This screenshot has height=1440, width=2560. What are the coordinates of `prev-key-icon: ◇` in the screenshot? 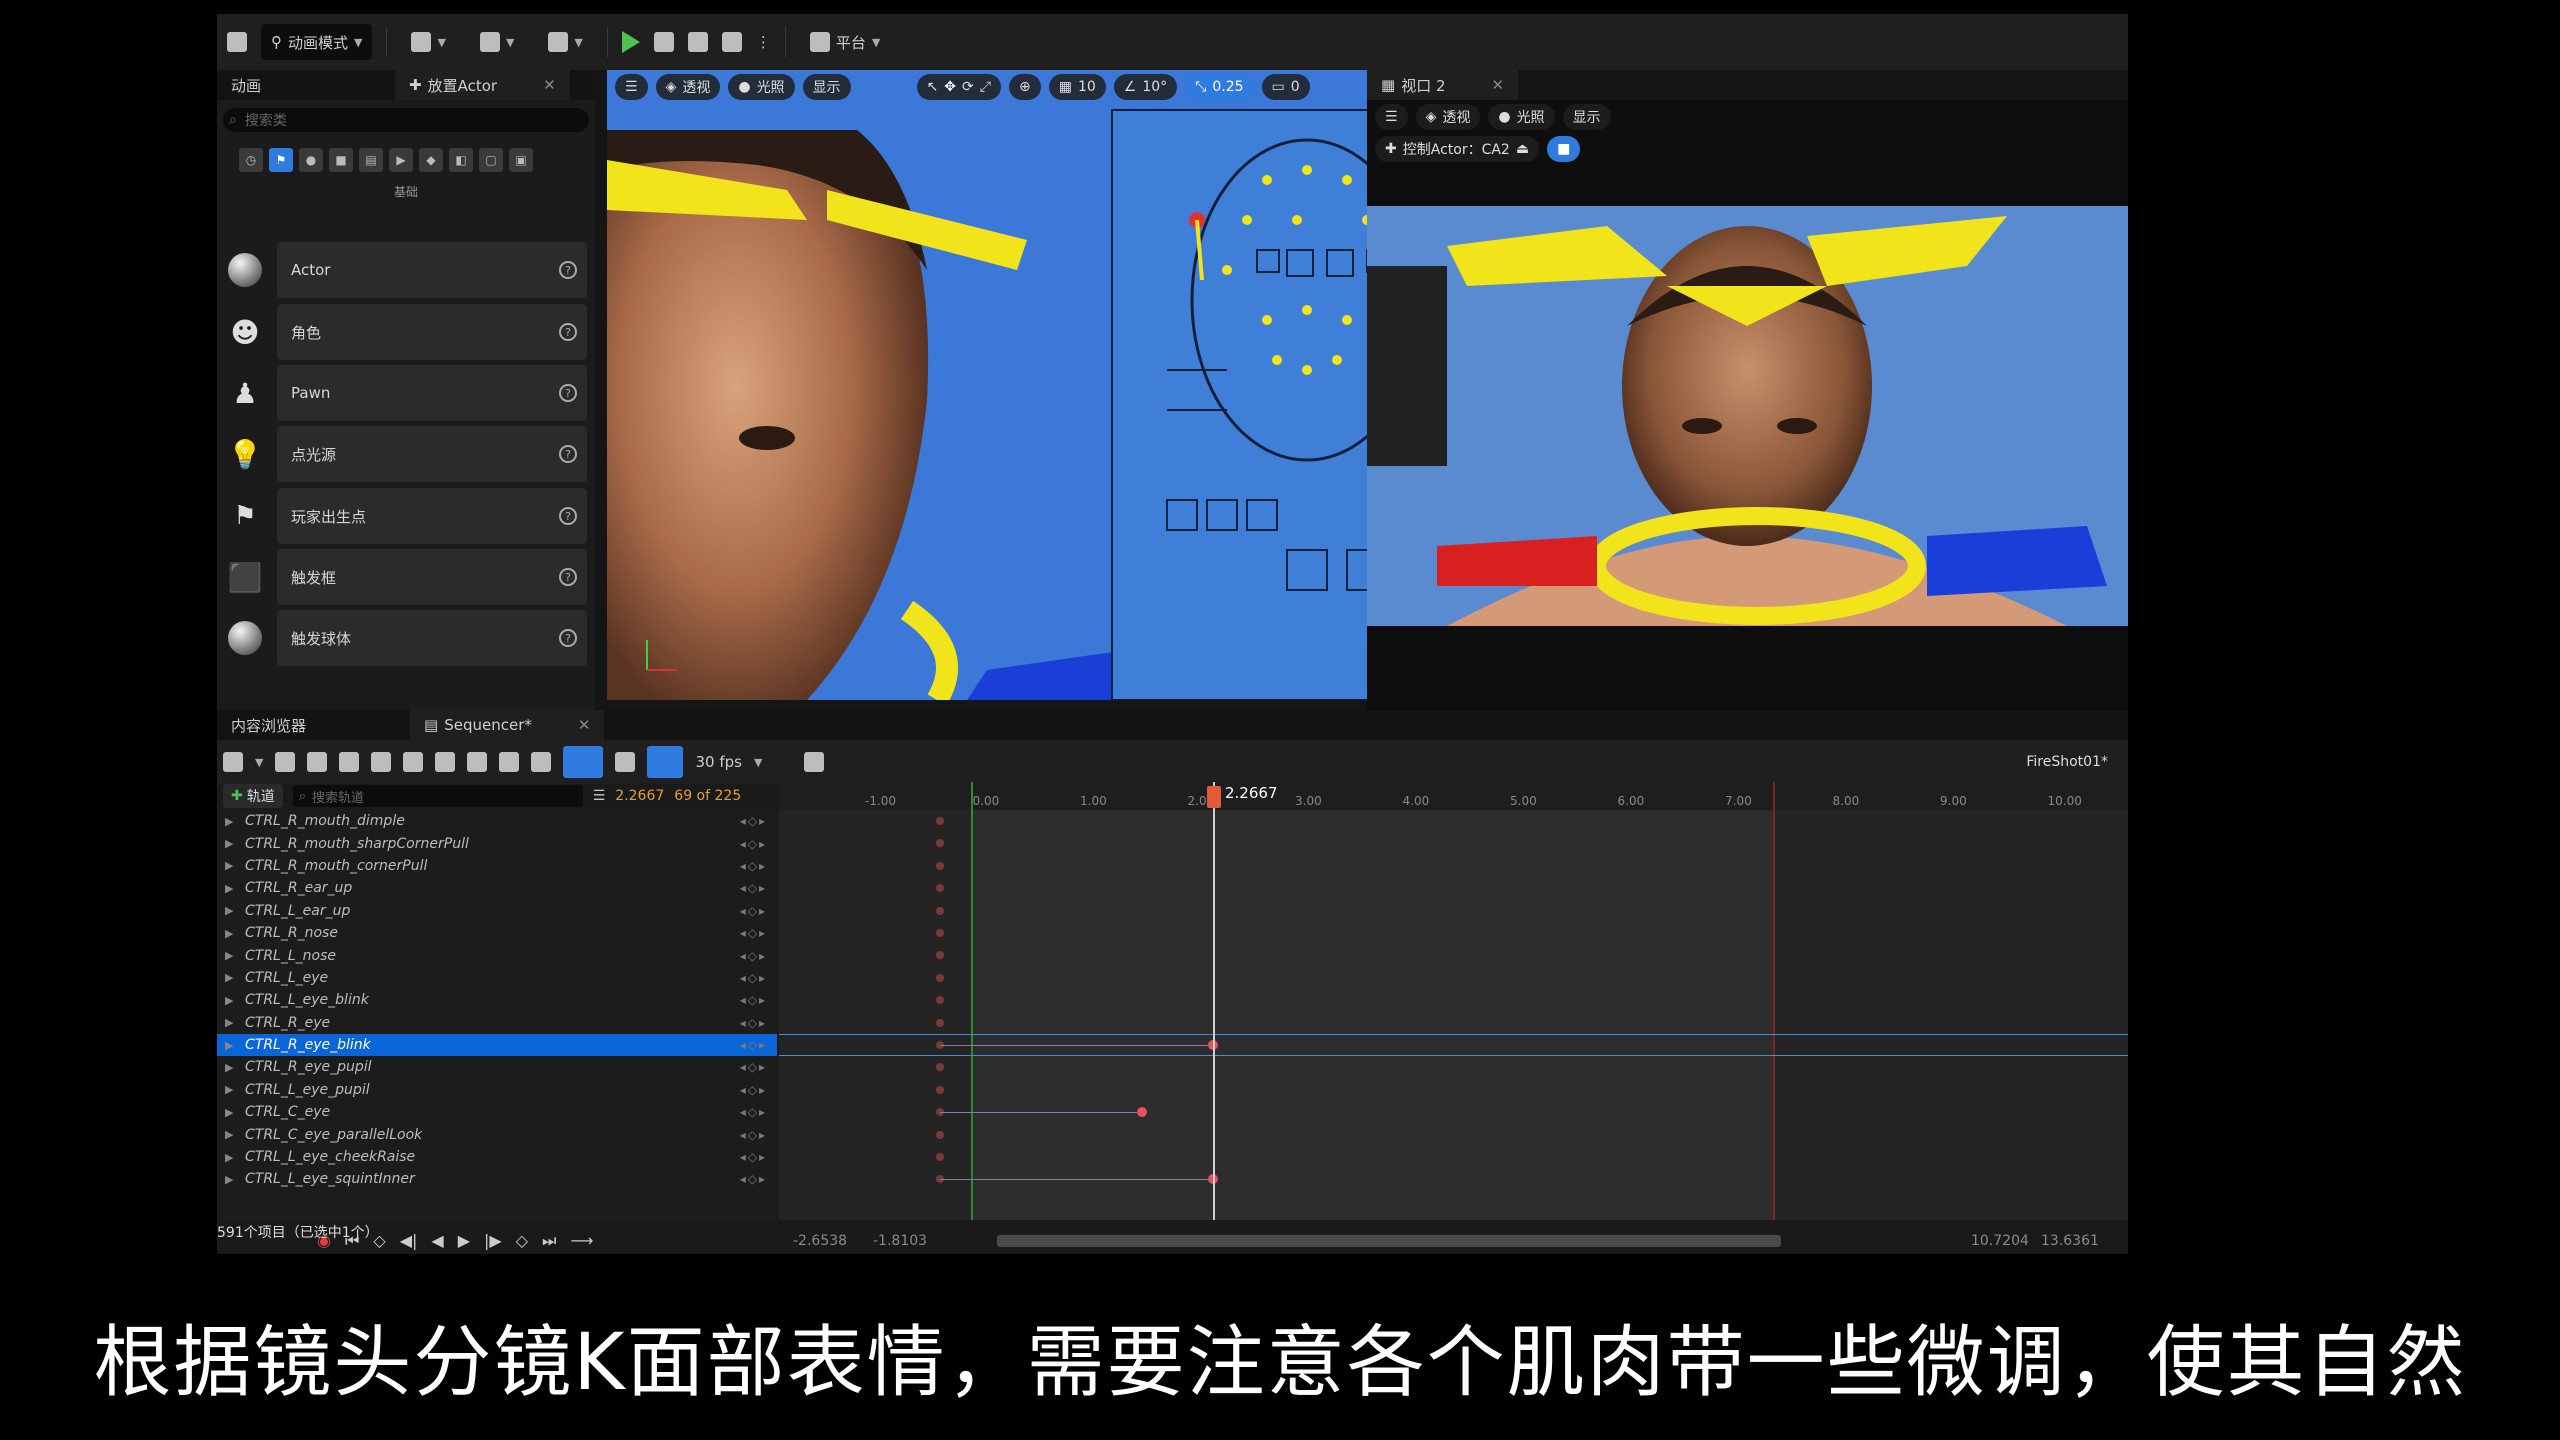 It's located at (379, 1241).